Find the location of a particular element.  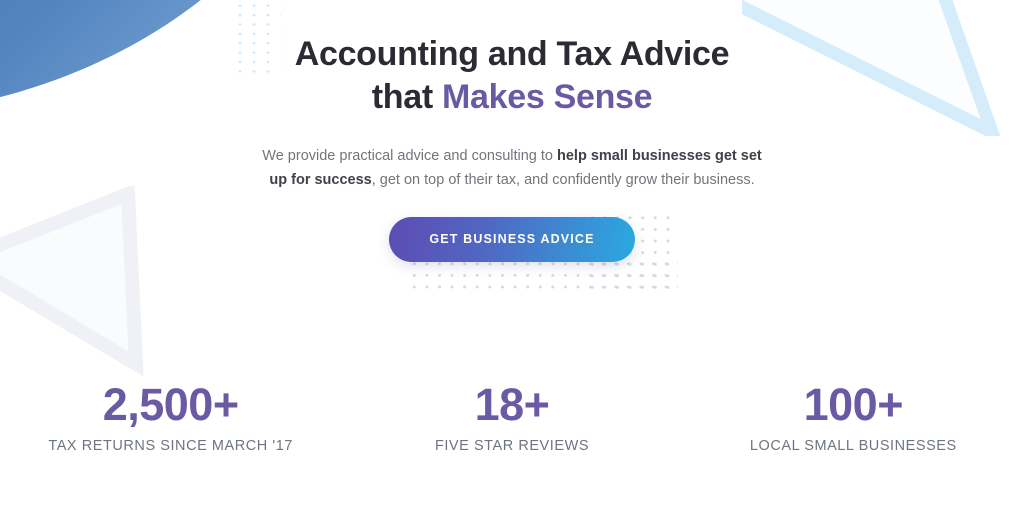

stat-item-tax-returns: 2,500+ TAX RETURNS SINCE MARCH '17 is located at coordinates (170, 416).